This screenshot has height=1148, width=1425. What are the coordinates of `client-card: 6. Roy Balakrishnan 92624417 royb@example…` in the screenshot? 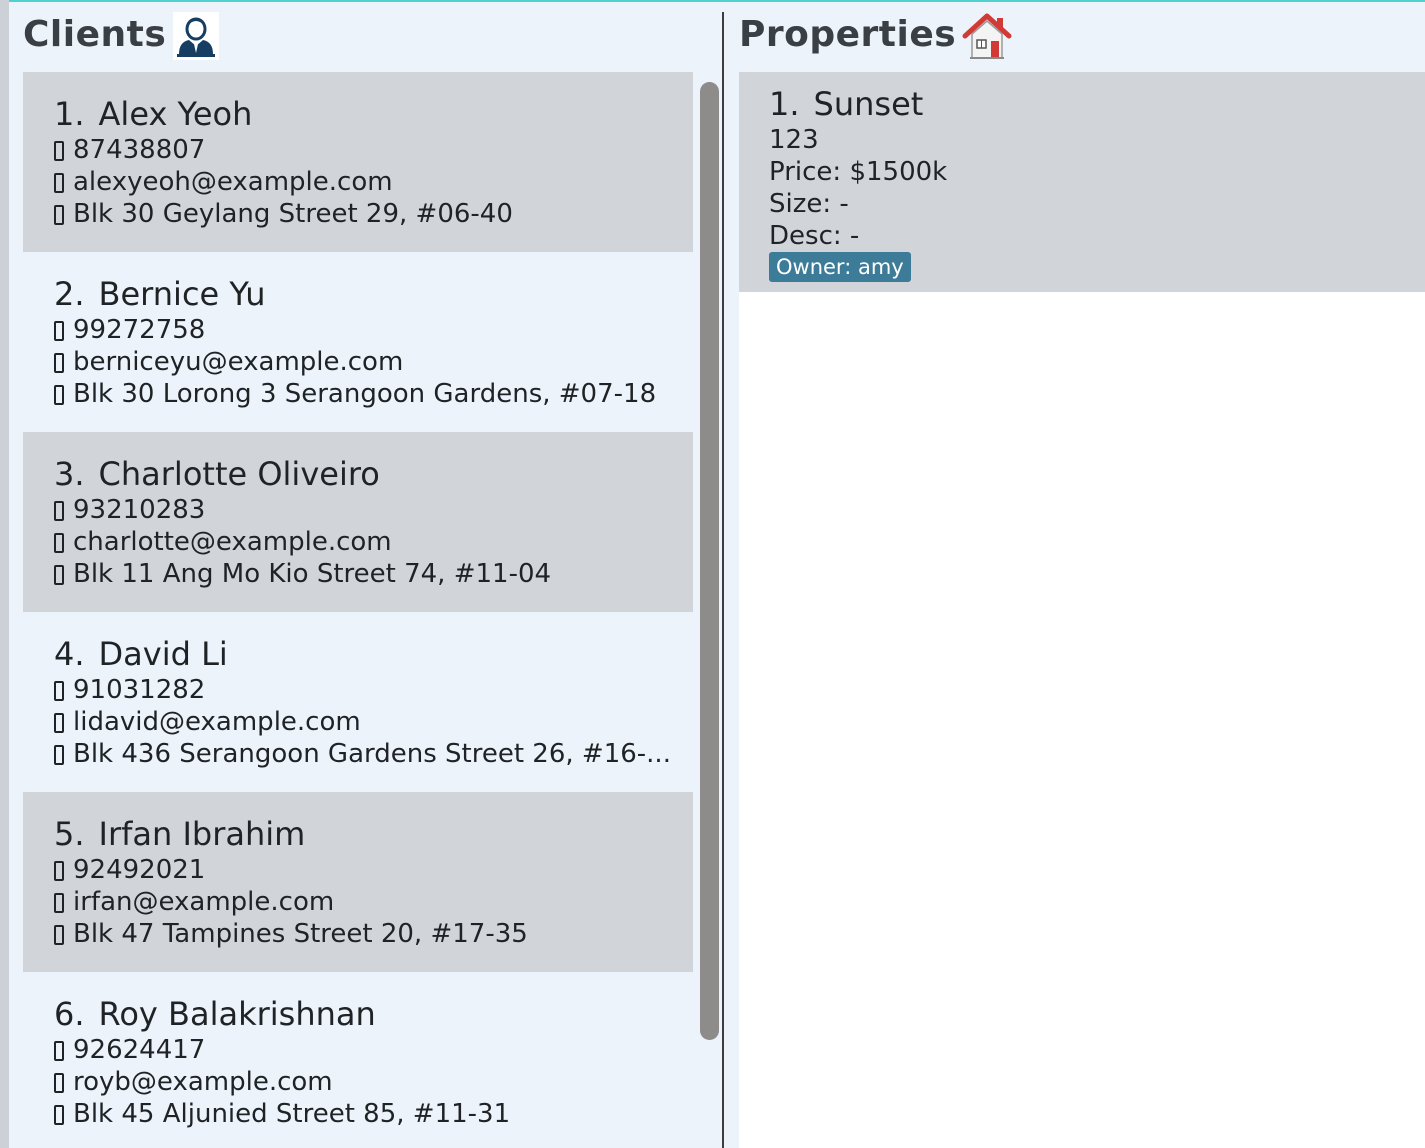 It's located at (358, 1060).